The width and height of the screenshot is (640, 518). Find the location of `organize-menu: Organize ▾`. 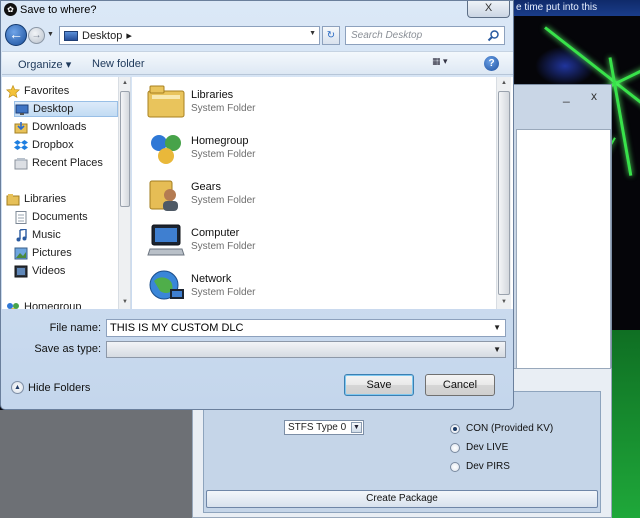

organize-menu: Organize ▾ is located at coordinates (44, 64).